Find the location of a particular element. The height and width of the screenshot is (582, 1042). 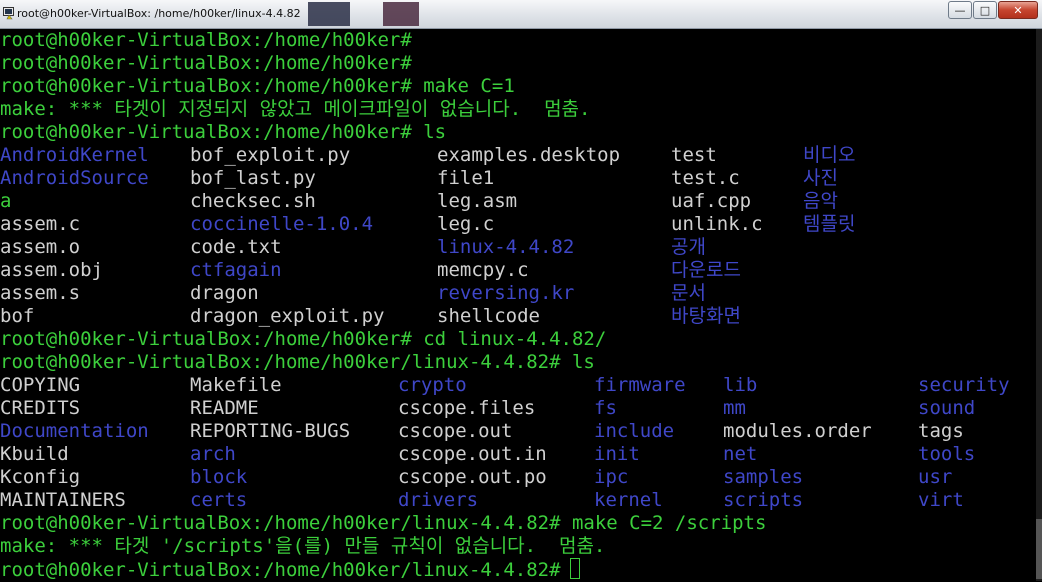

ls-entry: cscope.out.po is located at coordinates (472, 477).